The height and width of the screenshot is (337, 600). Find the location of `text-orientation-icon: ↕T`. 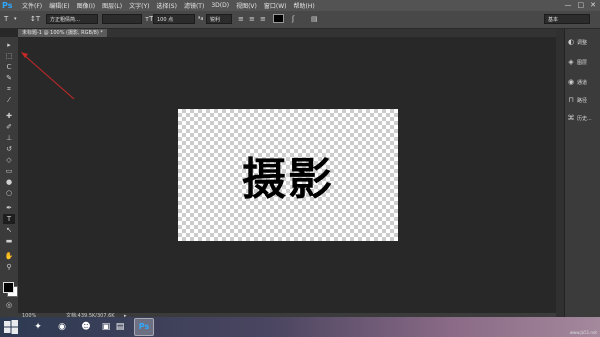

text-orientation-icon: ↕T is located at coordinates (35, 19).